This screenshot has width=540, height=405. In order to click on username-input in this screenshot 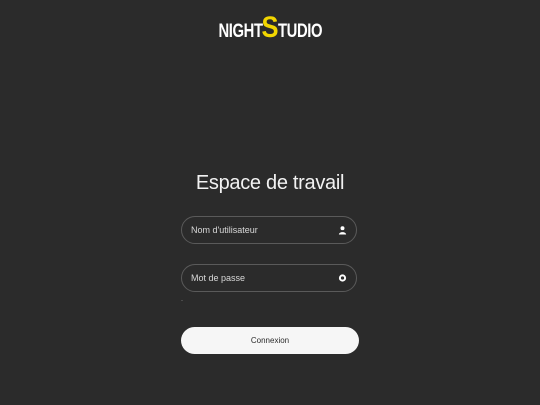, I will do `click(261, 230)`.